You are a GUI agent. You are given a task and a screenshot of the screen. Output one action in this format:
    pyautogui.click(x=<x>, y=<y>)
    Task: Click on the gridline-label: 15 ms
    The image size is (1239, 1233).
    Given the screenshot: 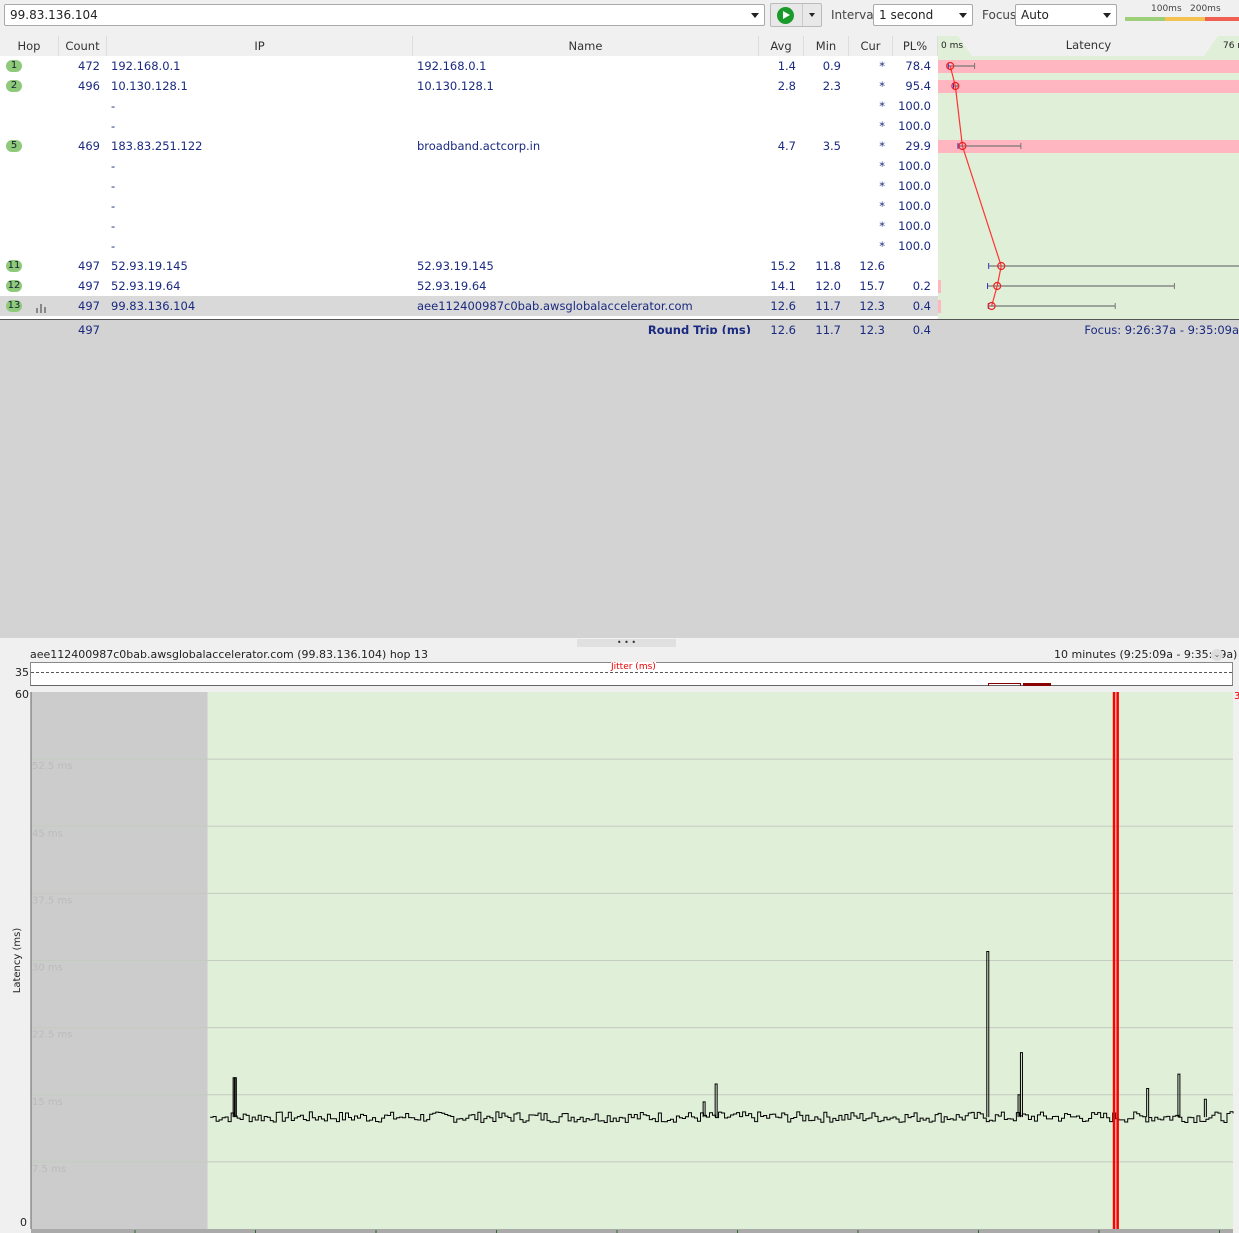 What is the action you would take?
    pyautogui.click(x=47, y=1102)
    